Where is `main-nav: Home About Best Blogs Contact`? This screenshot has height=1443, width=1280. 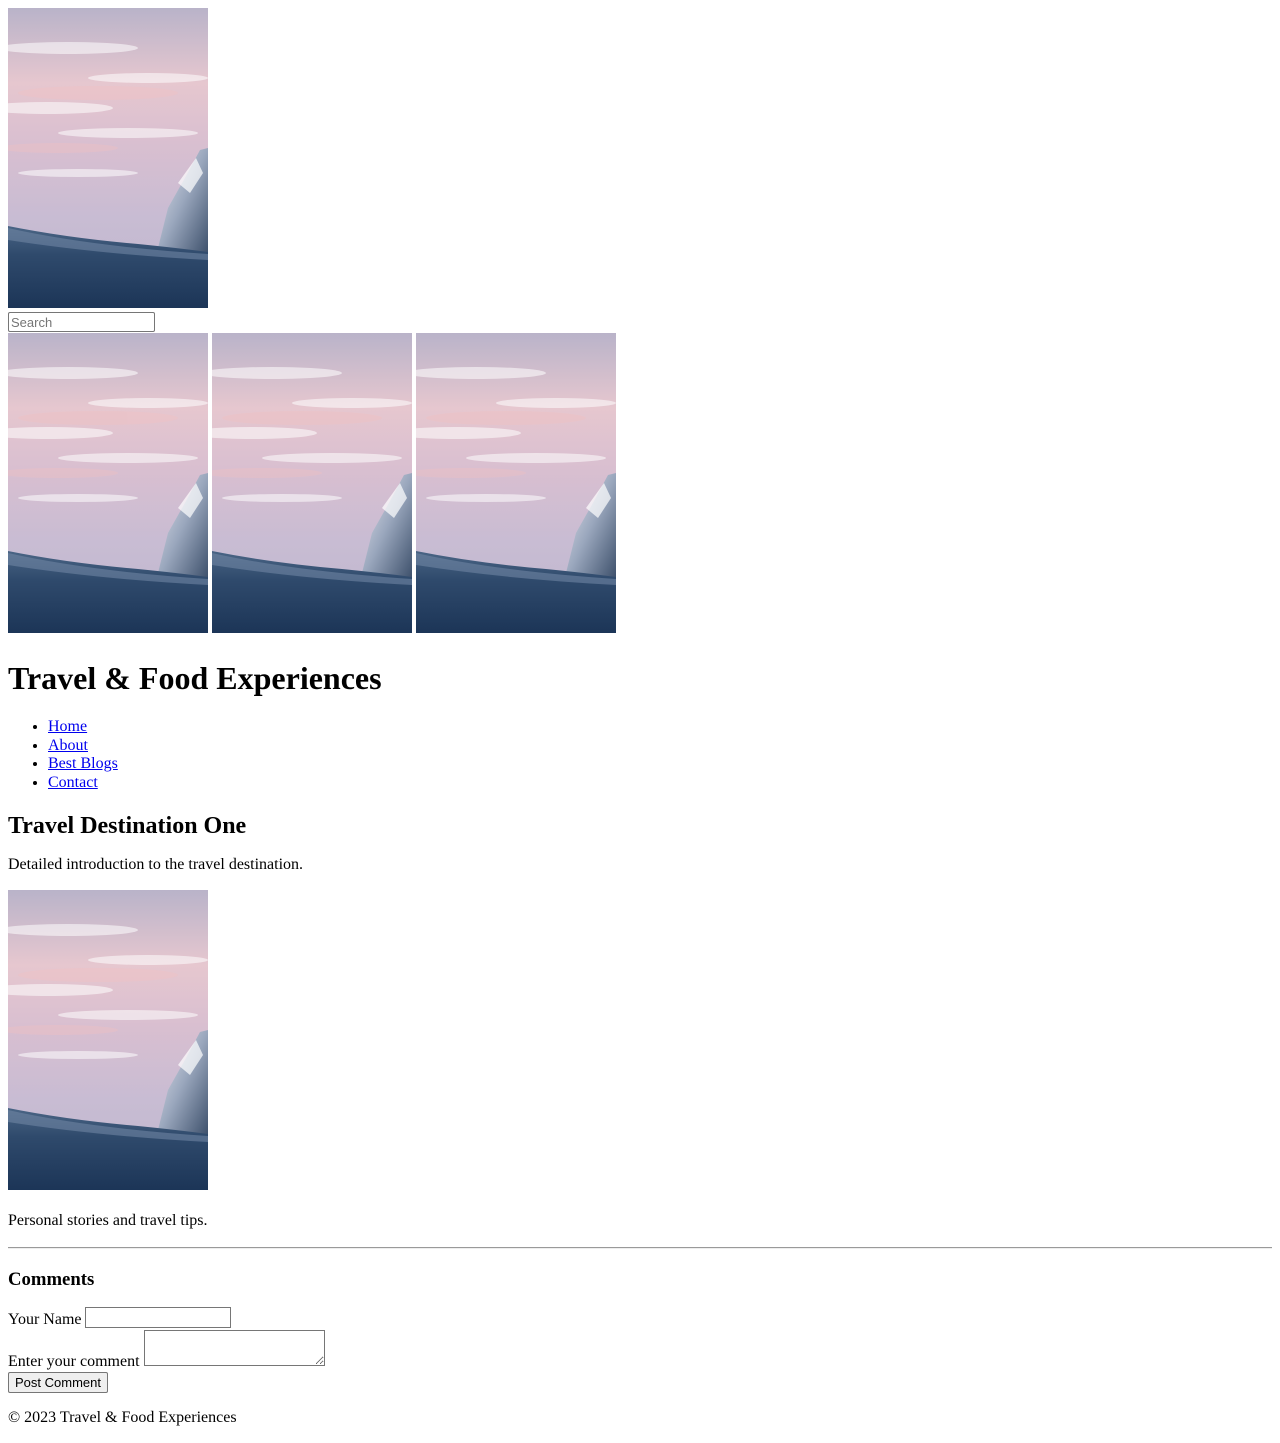 main-nav: Home About Best Blogs Contact is located at coordinates (640, 755).